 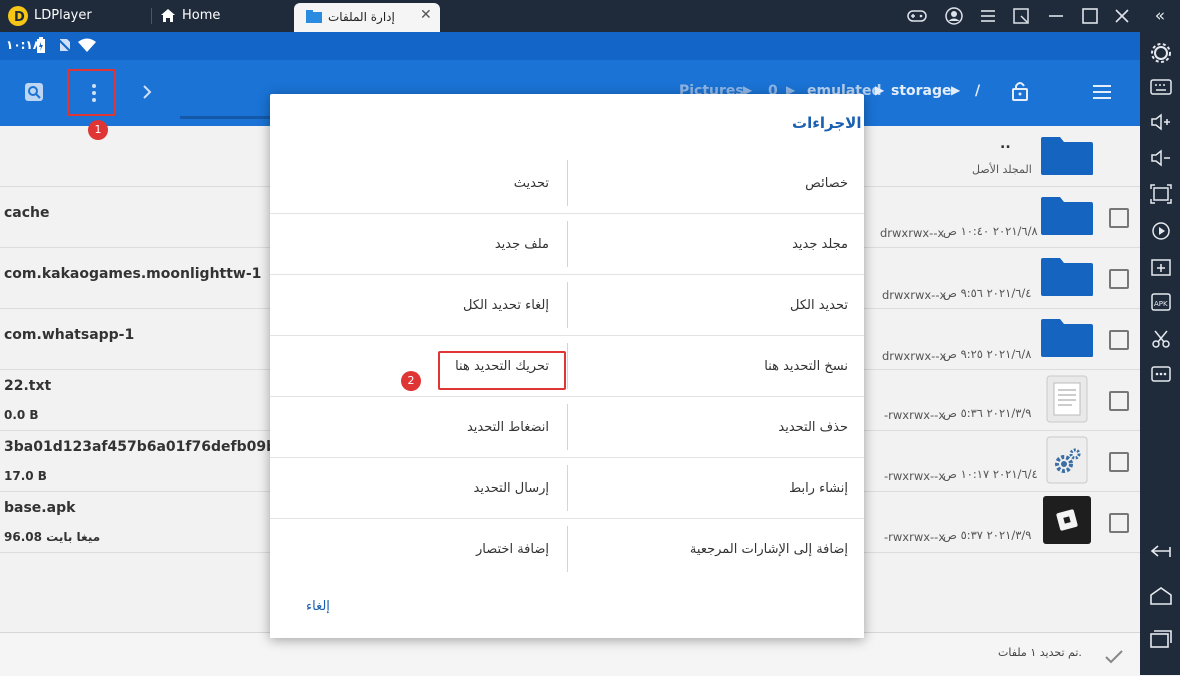 I want to click on hamburger-menu-icon, so click(x=1102, y=92).